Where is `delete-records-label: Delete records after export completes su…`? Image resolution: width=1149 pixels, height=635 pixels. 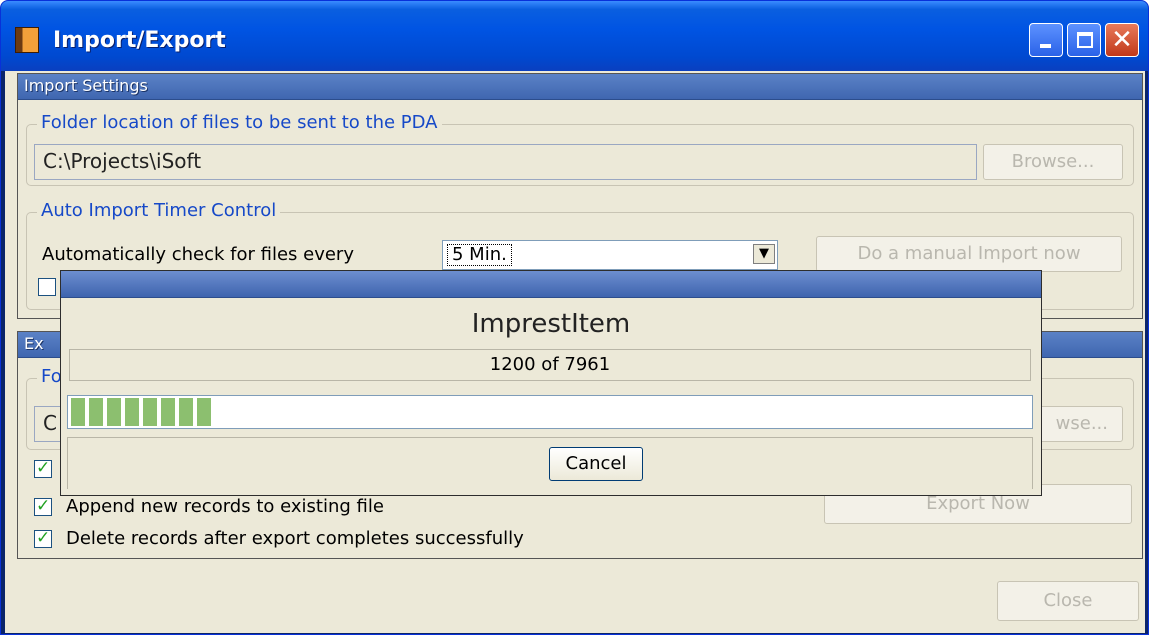
delete-records-label: Delete records after export completes su… is located at coordinates (295, 538).